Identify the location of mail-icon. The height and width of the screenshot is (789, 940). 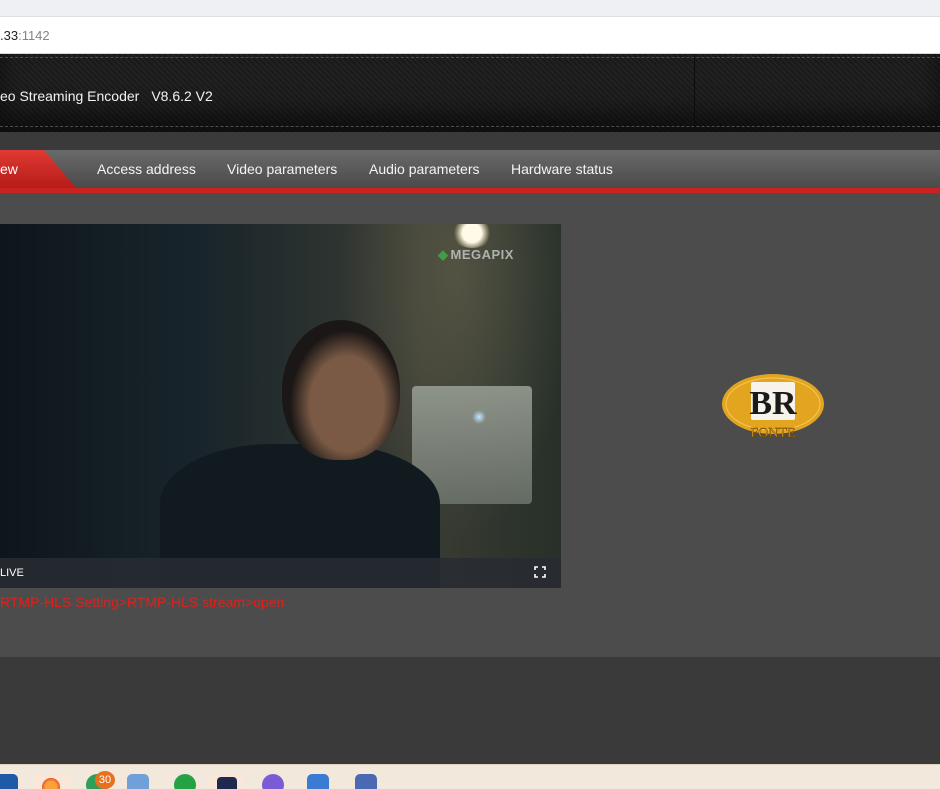
(9, 781).